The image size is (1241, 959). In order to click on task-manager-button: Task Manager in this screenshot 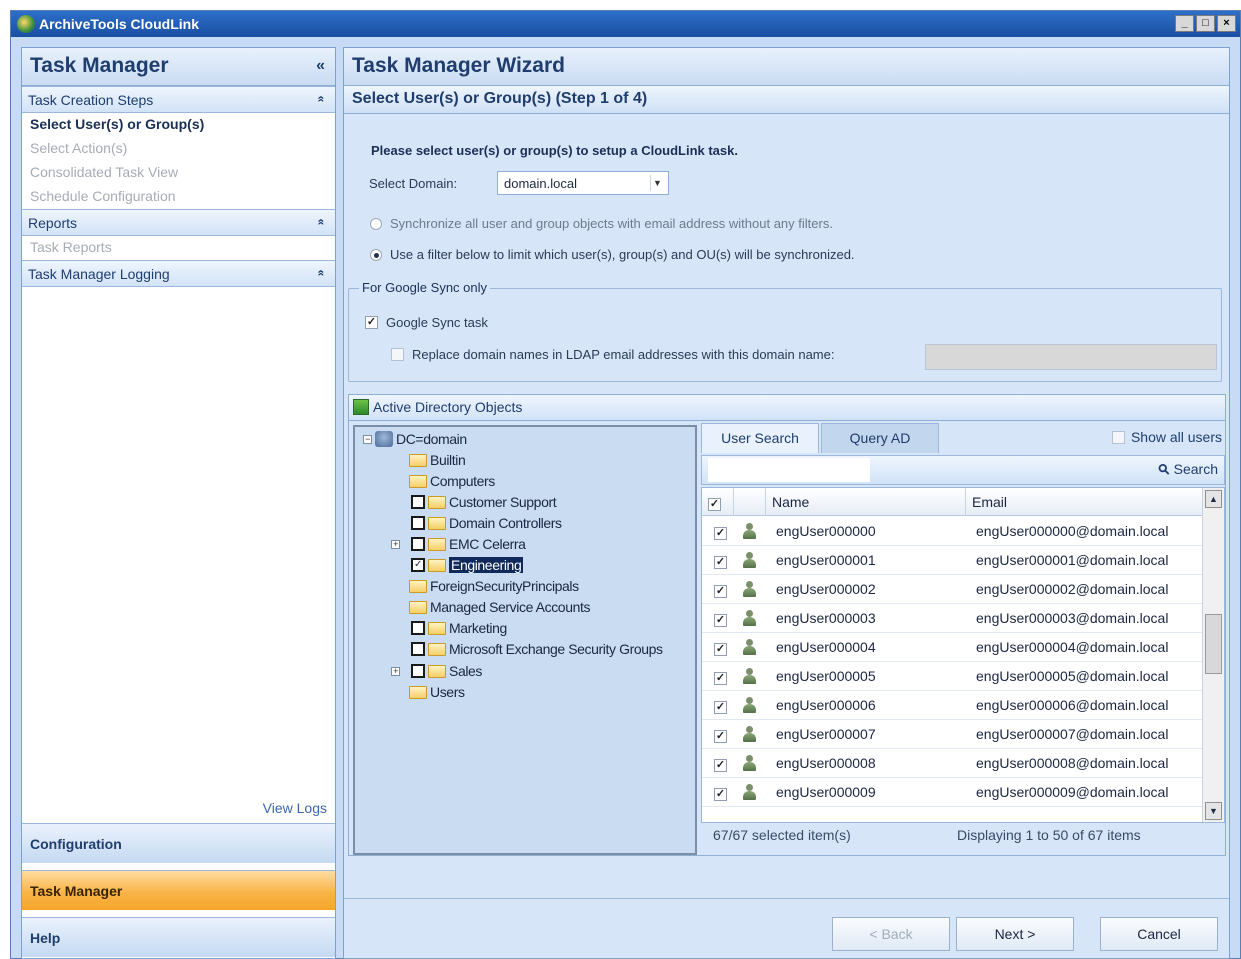, I will do `click(178, 890)`.